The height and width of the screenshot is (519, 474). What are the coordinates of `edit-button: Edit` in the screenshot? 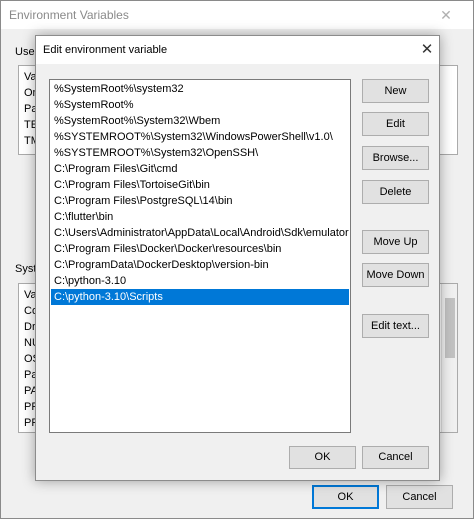 It's located at (395, 124).